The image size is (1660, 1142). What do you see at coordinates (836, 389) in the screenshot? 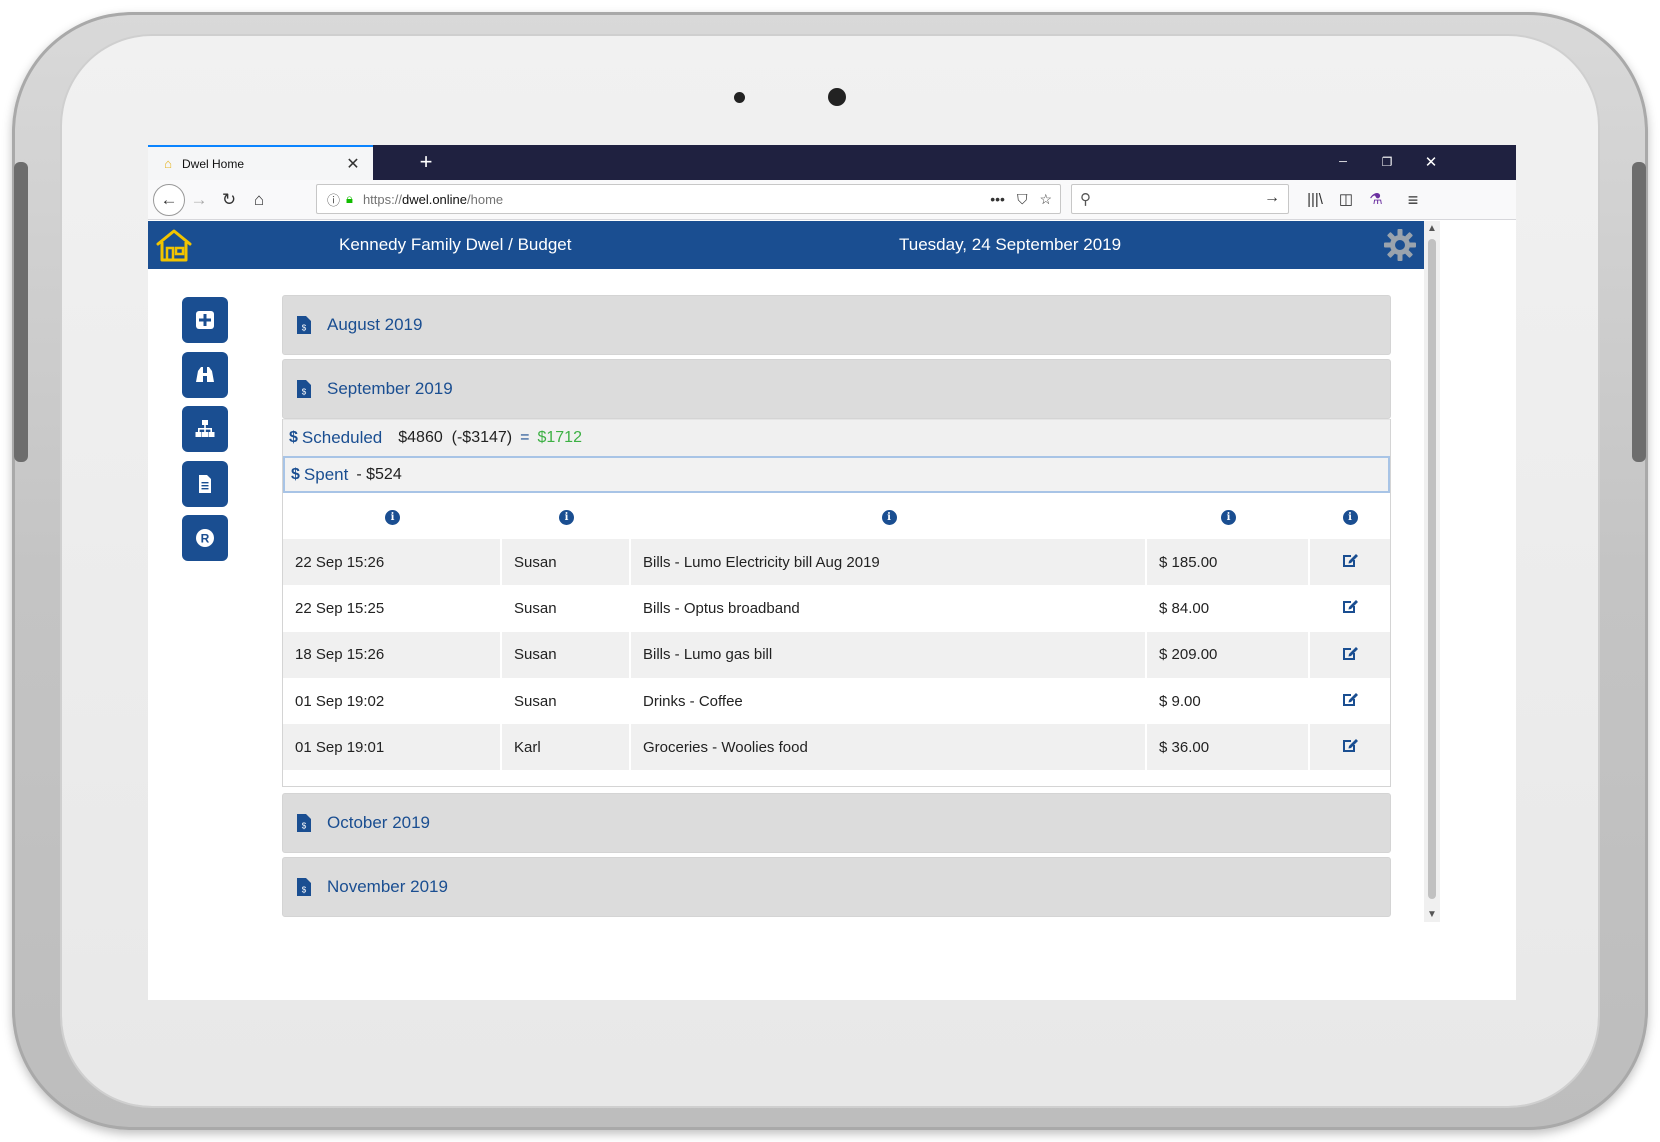
I see `month-panel-september: $ September 2019` at bounding box center [836, 389].